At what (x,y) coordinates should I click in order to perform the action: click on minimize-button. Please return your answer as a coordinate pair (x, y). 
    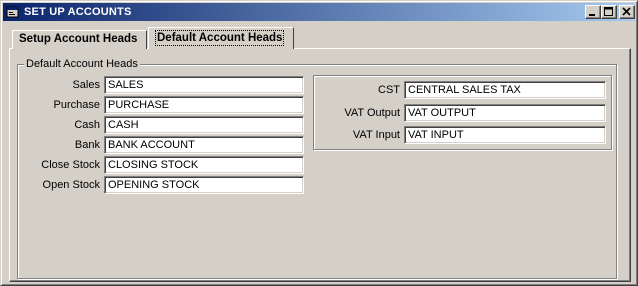
    Looking at the image, I should click on (593, 12).